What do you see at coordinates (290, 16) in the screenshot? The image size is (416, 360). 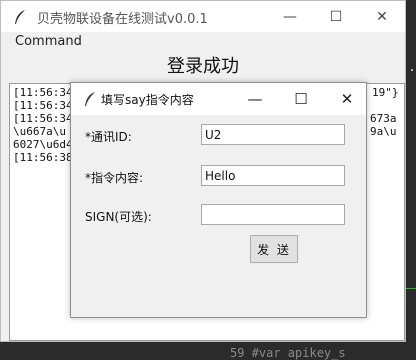 I see `minimize-button: —` at bounding box center [290, 16].